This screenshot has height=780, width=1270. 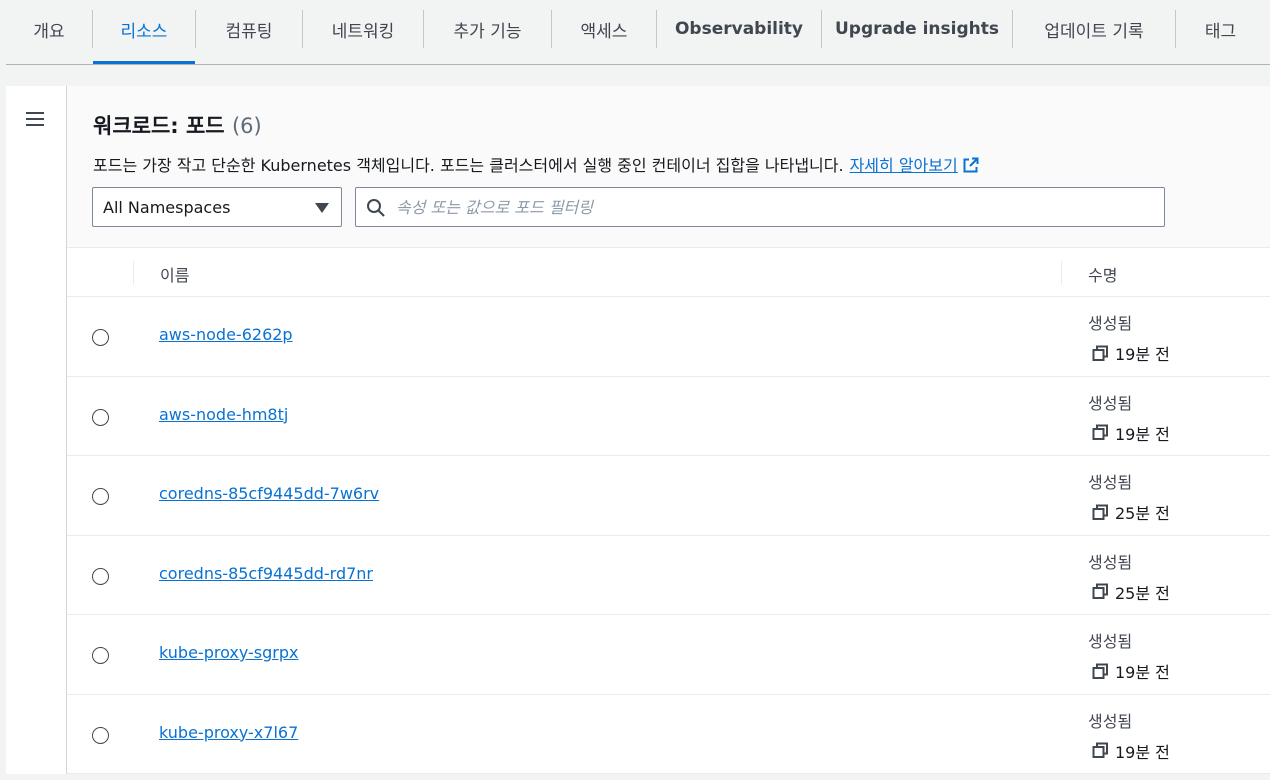 I want to click on tab-label: Upgrade insights, so click(x=916, y=29).